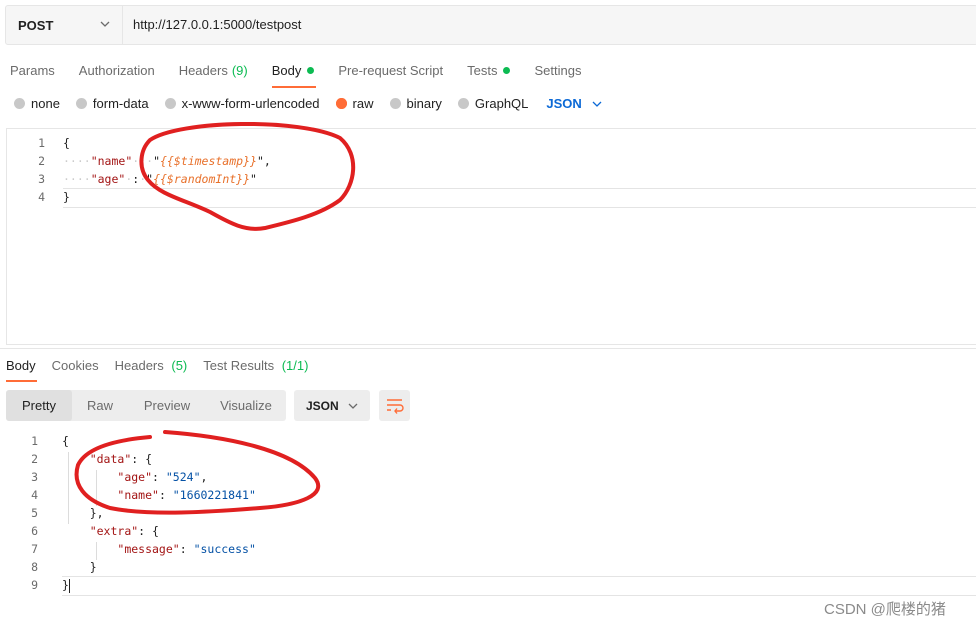 The width and height of the screenshot is (976, 627). What do you see at coordinates (295, 365) in the screenshot?
I see `test-results-count: (1/1)` at bounding box center [295, 365].